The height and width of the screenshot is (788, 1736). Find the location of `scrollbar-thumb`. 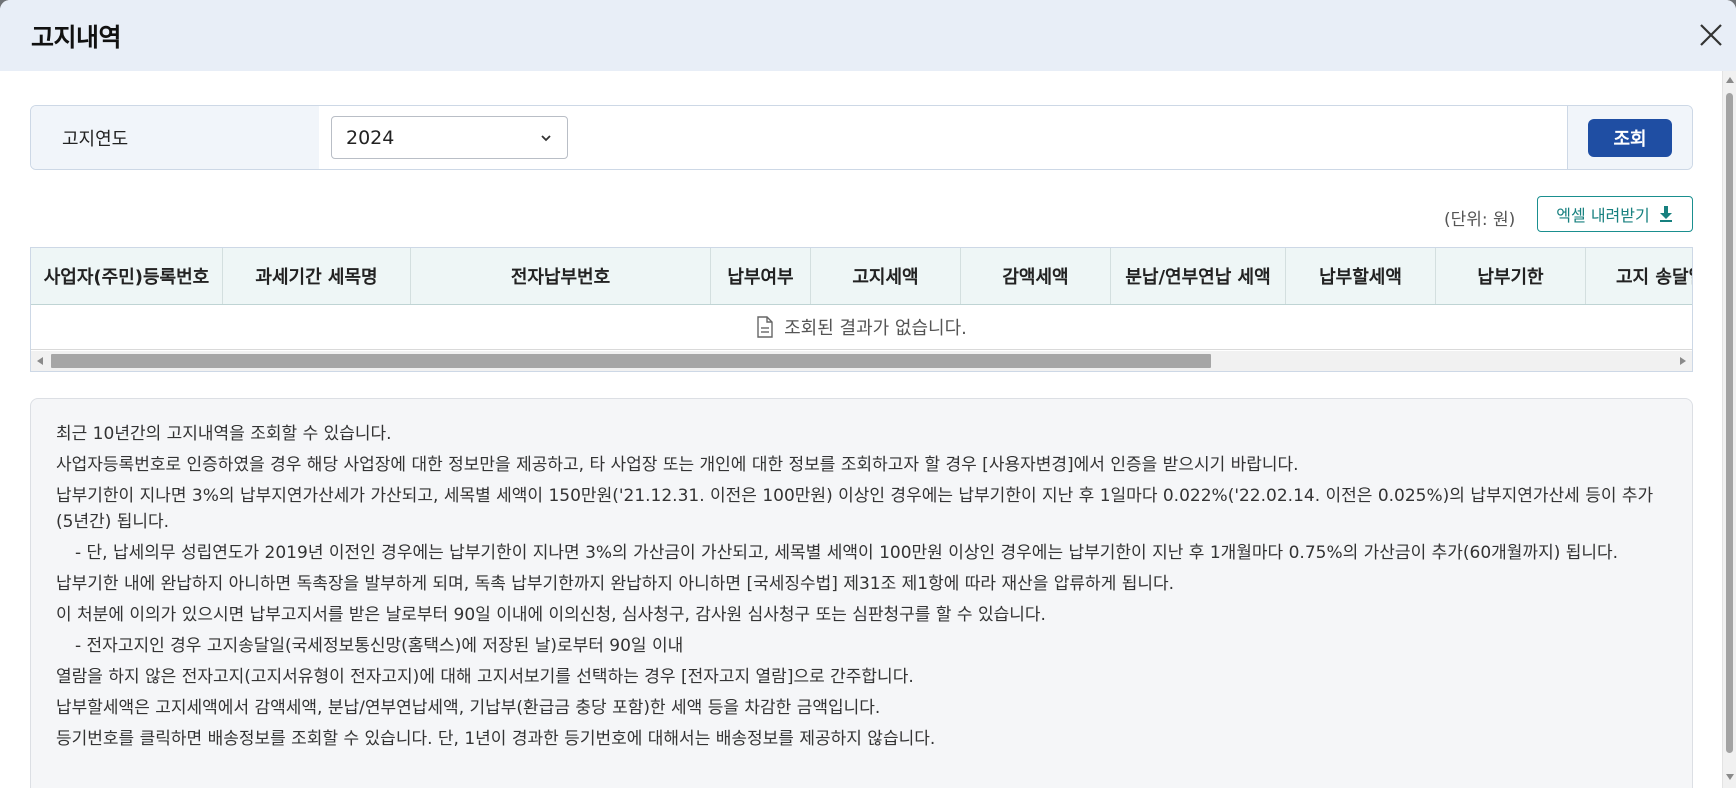

scrollbar-thumb is located at coordinates (1729, 423).